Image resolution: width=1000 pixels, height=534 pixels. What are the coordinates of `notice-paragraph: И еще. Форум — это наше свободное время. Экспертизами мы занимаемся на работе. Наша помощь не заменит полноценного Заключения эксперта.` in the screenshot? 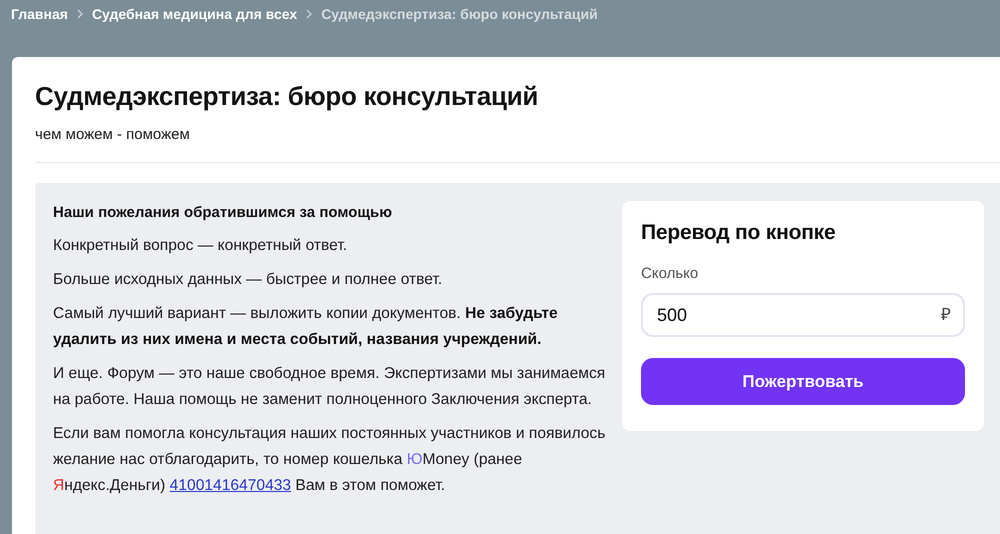 It's located at (329, 387).